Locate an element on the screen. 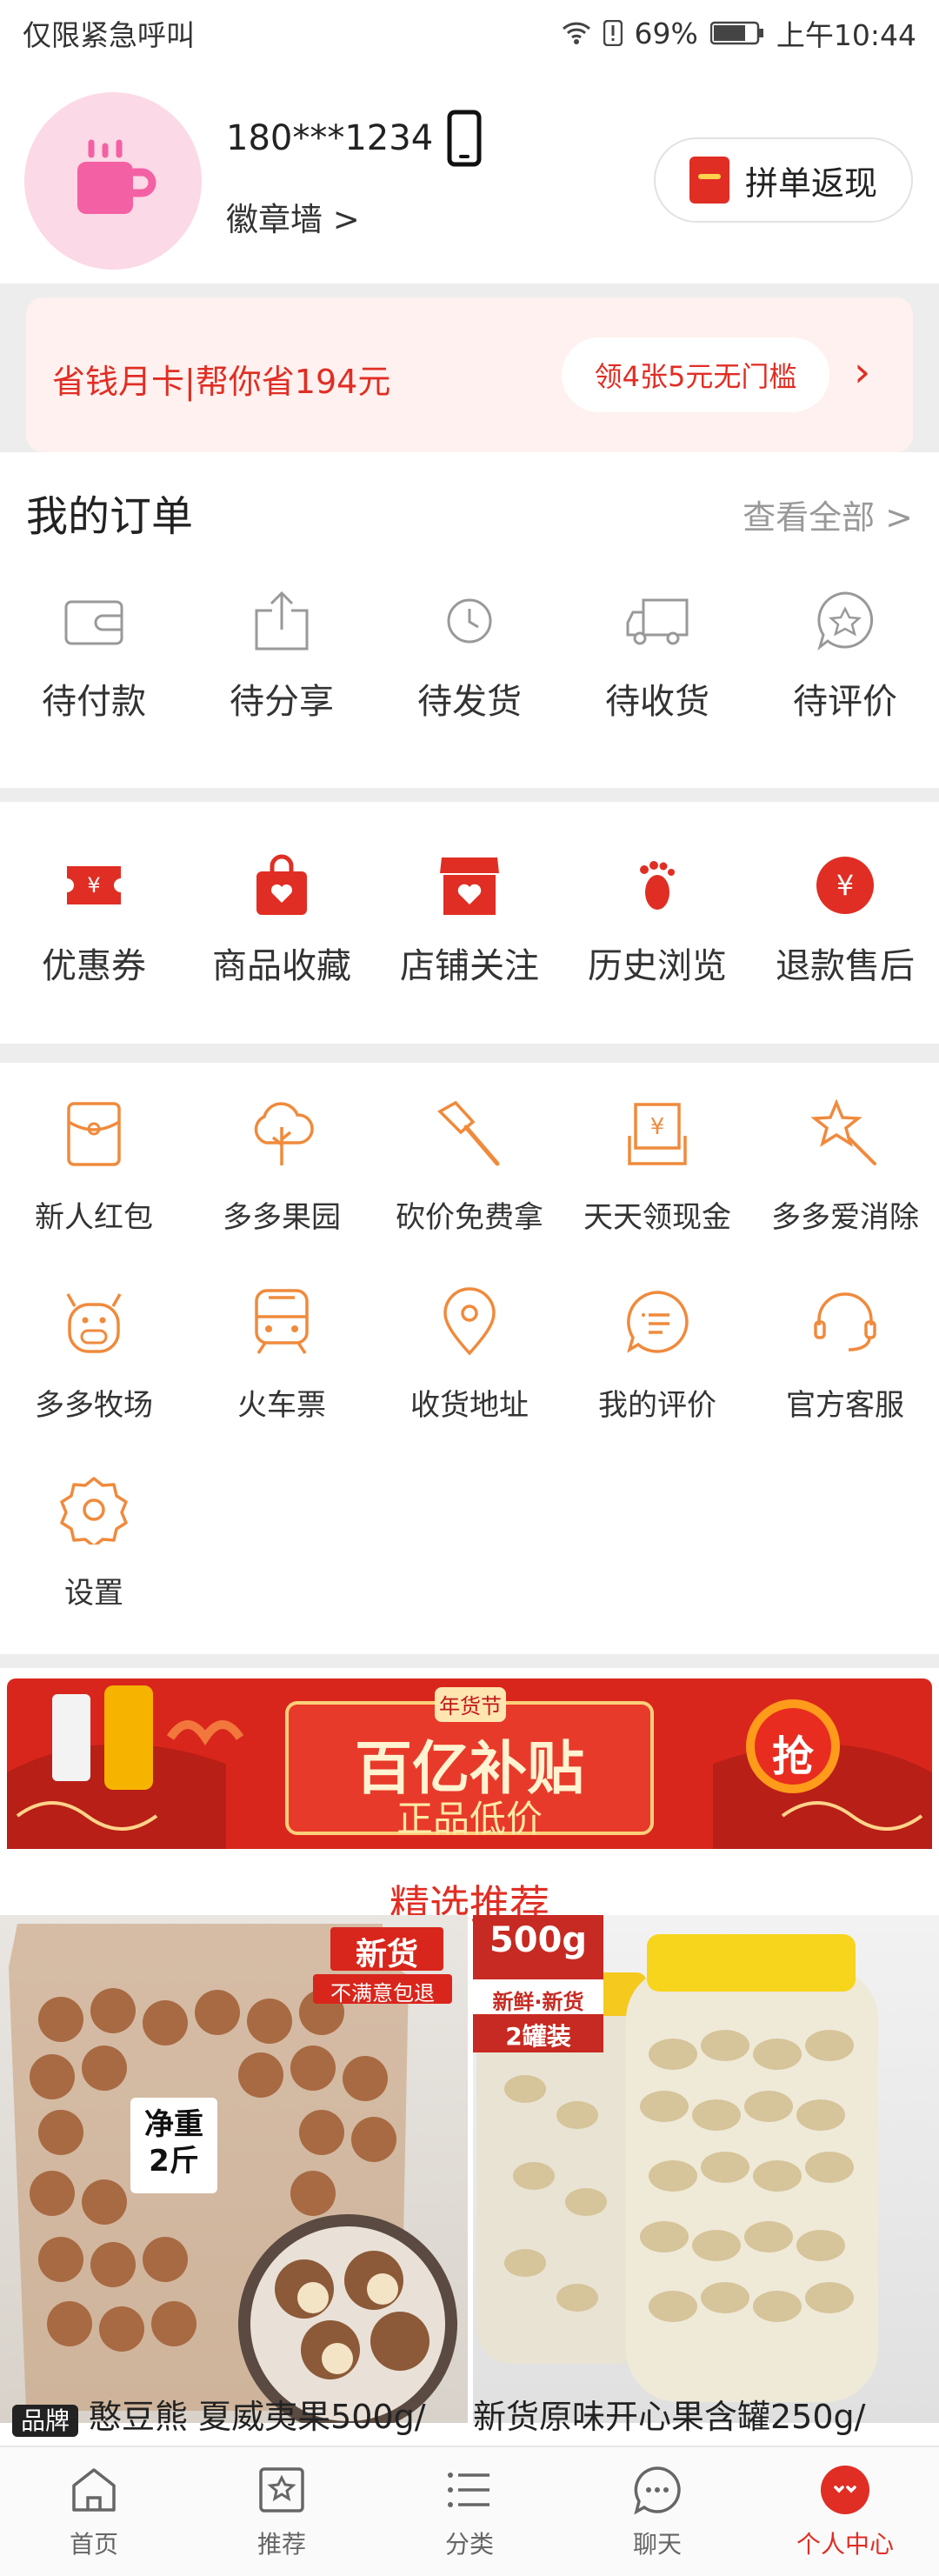 The image size is (939, 2576). store-heart-icon is located at coordinates (469, 886).